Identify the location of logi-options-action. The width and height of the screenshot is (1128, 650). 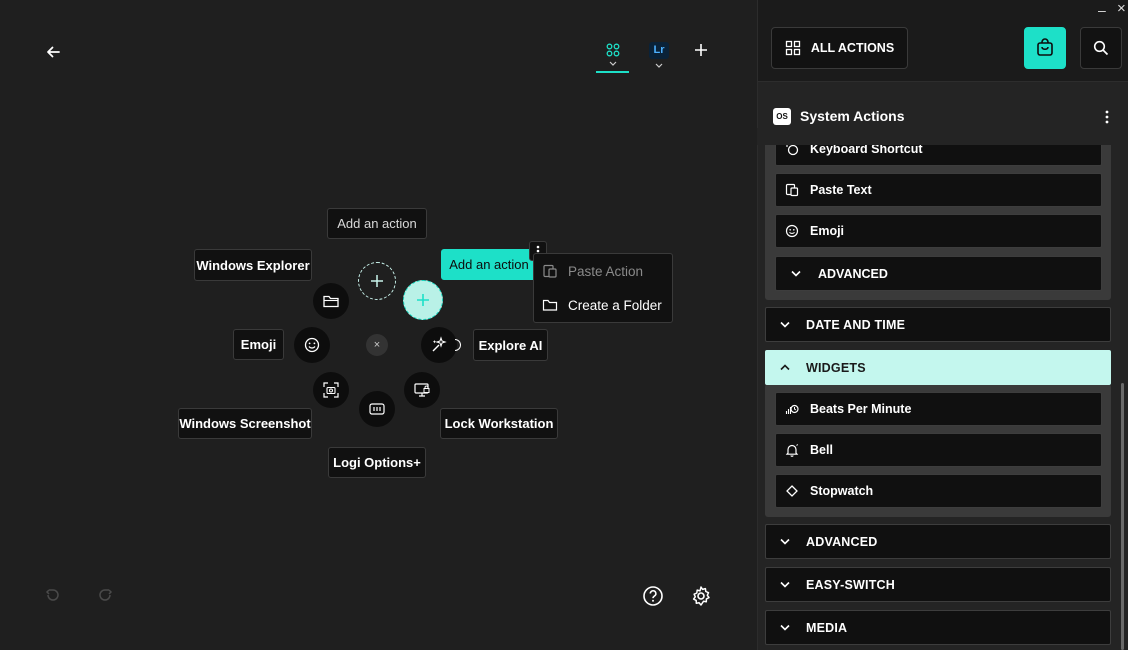
(377, 409).